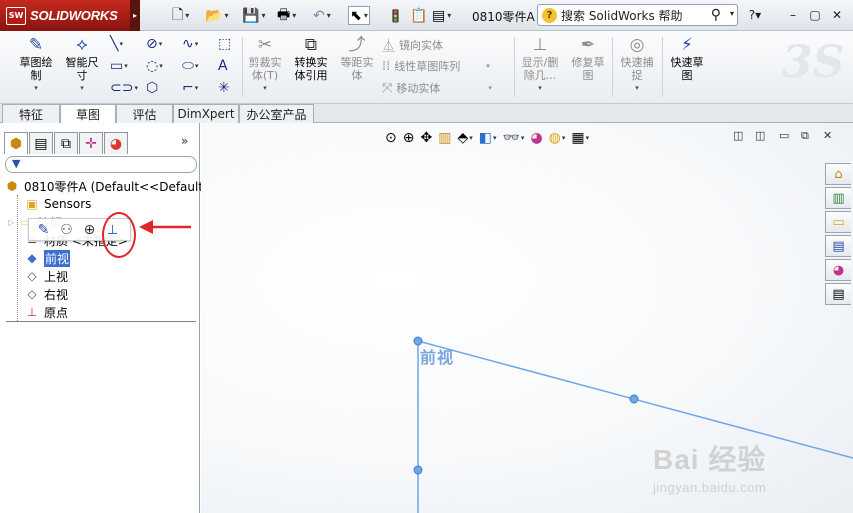 This screenshot has width=853, height=513. What do you see at coordinates (755, 14) in the screenshot?
I see `help-icon: ?▾` at bounding box center [755, 14].